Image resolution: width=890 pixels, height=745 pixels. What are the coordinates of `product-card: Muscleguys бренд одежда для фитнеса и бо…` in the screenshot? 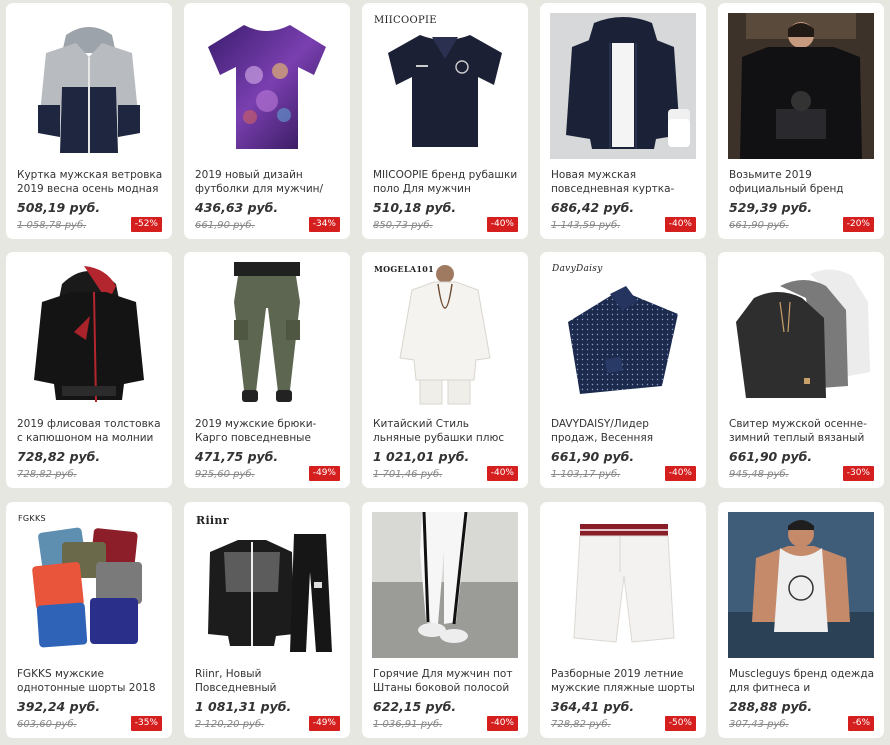 It's located at (801, 620).